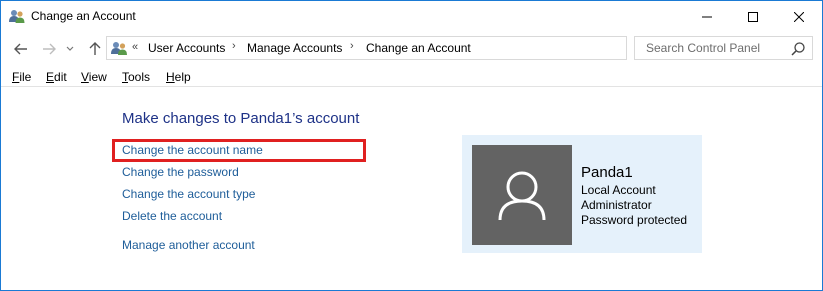  What do you see at coordinates (192, 150) in the screenshot?
I see `change-account-name-link: Change the account name` at bounding box center [192, 150].